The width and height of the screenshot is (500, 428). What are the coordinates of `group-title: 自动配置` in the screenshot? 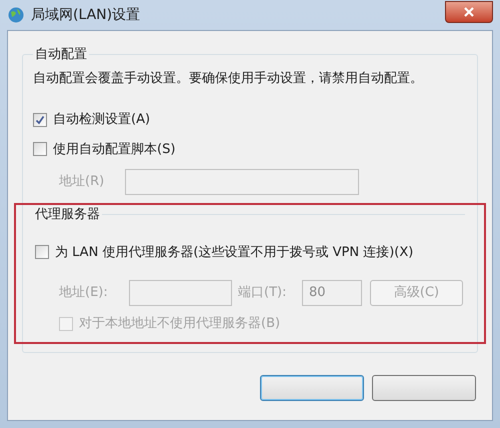 It's located at (61, 55).